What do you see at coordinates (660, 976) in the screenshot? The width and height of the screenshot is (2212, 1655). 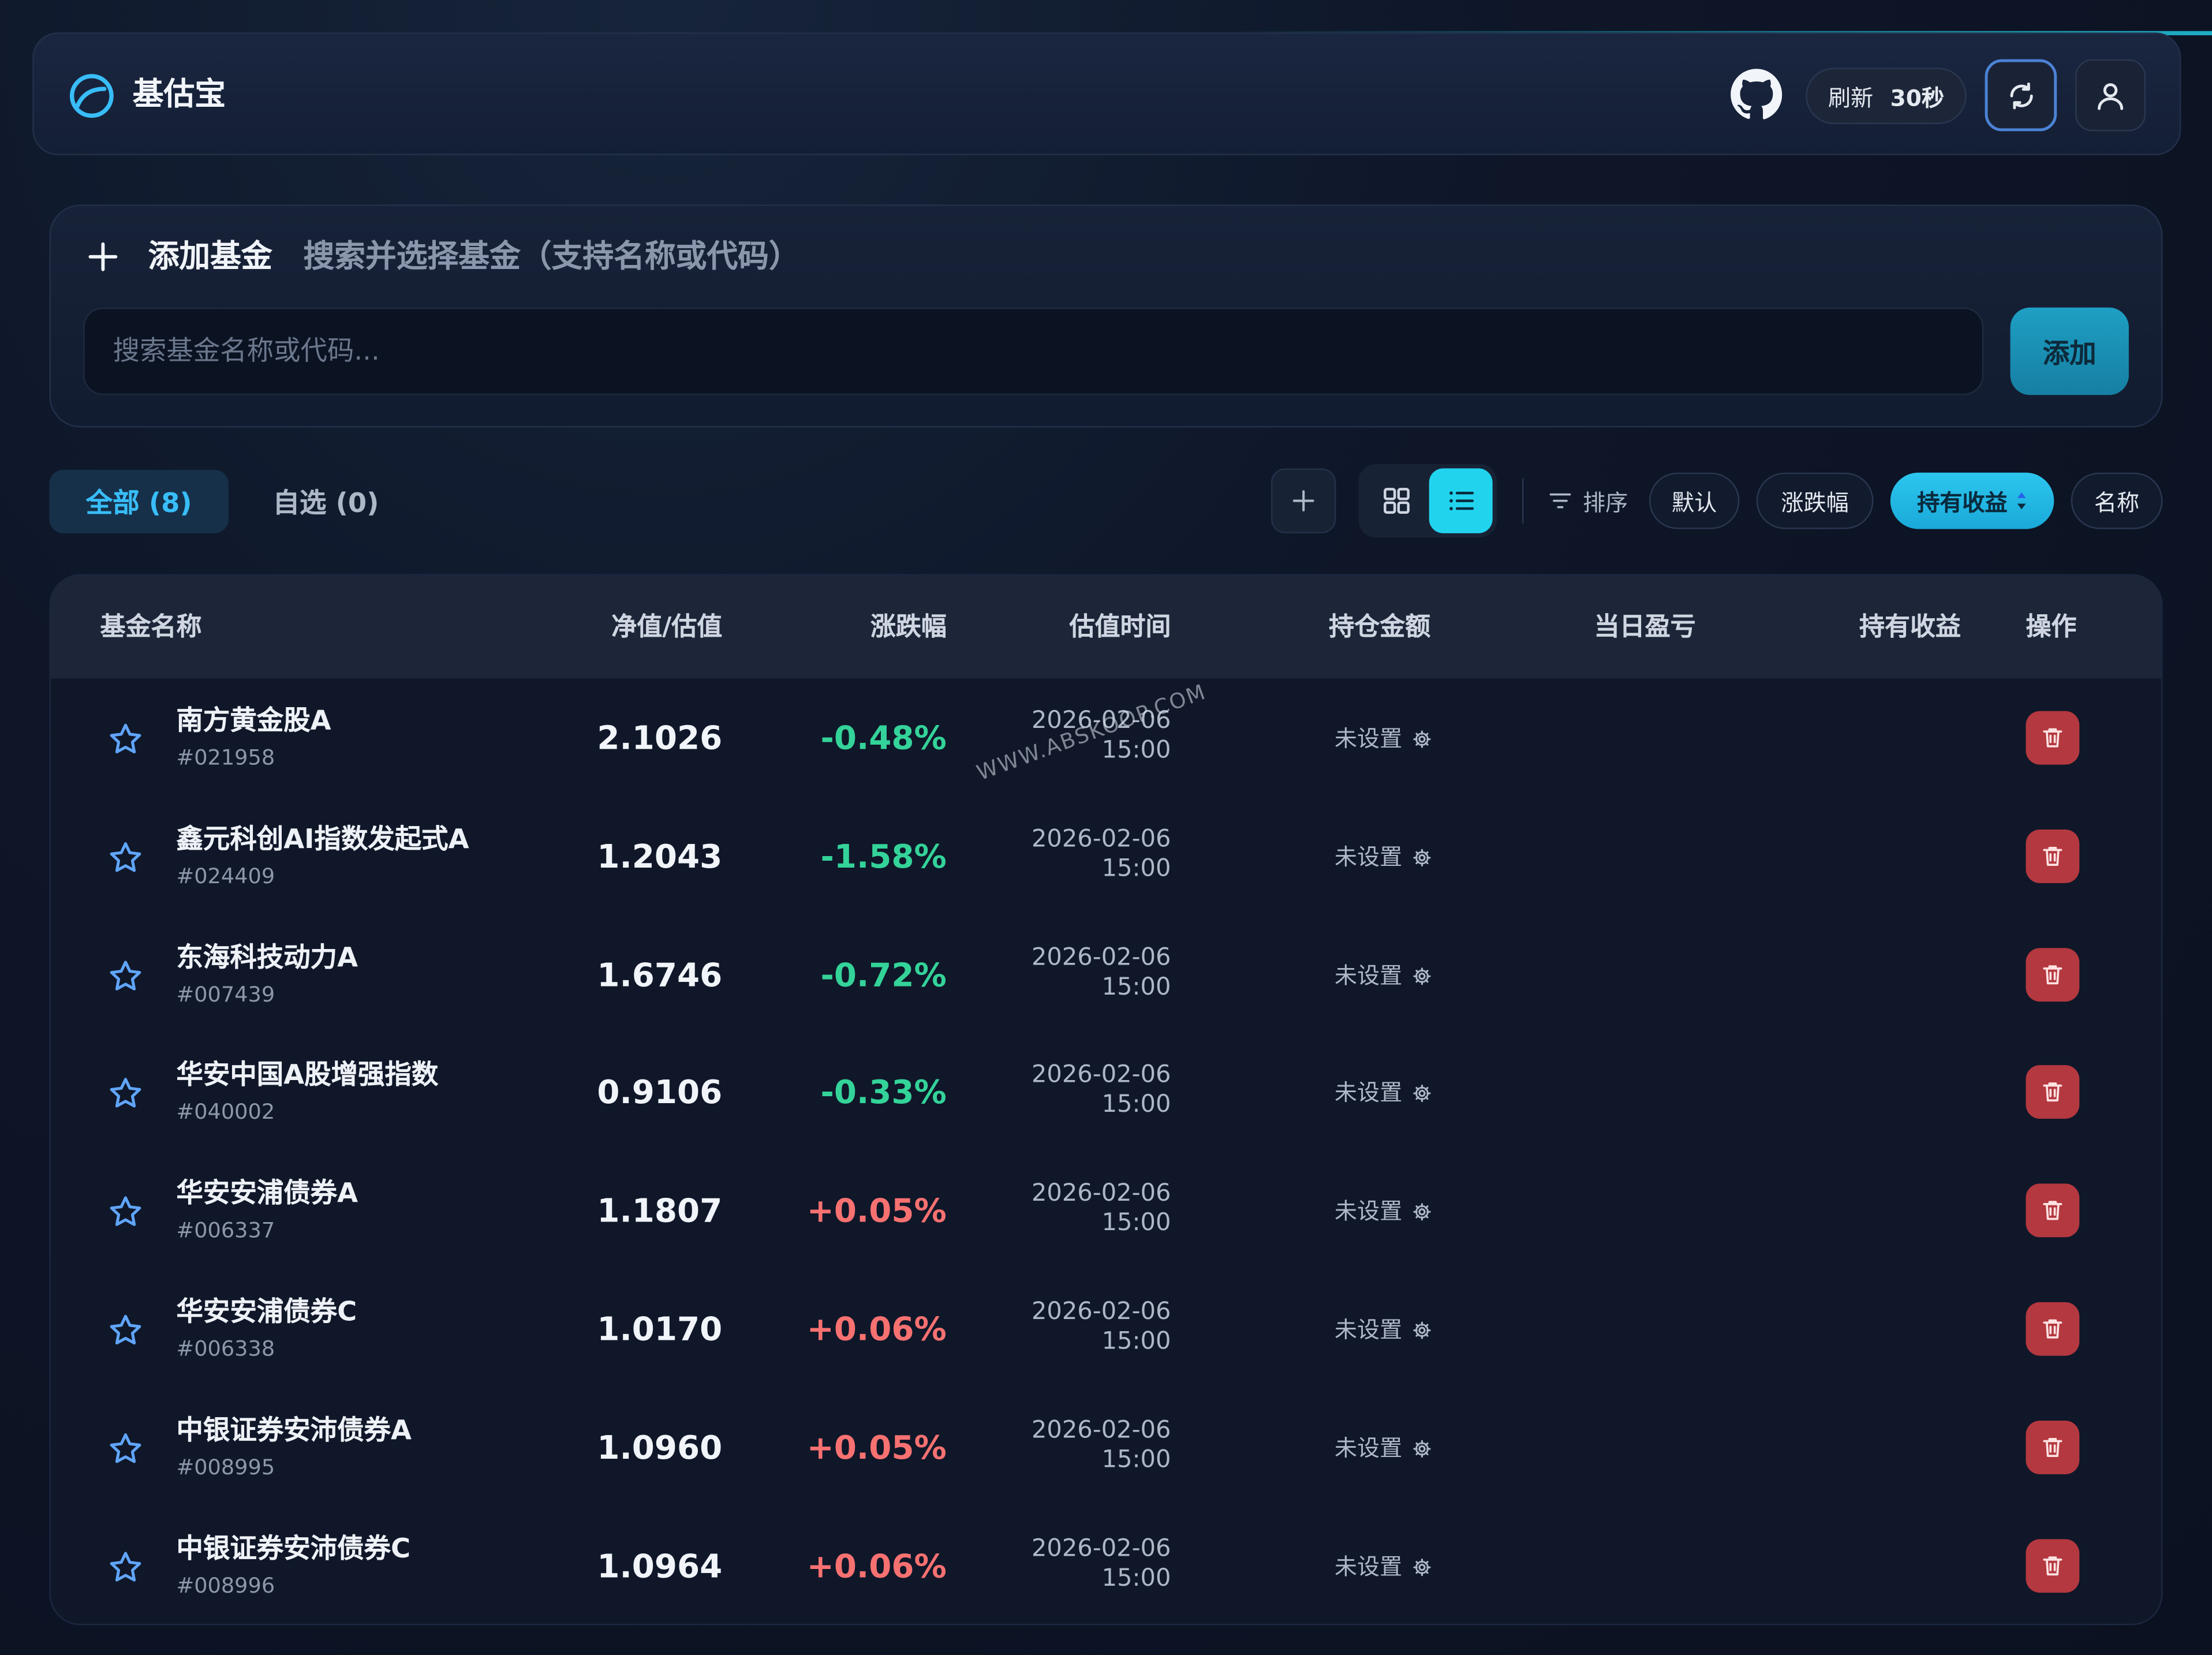 I see `fund-nav: 1.6746` at bounding box center [660, 976].